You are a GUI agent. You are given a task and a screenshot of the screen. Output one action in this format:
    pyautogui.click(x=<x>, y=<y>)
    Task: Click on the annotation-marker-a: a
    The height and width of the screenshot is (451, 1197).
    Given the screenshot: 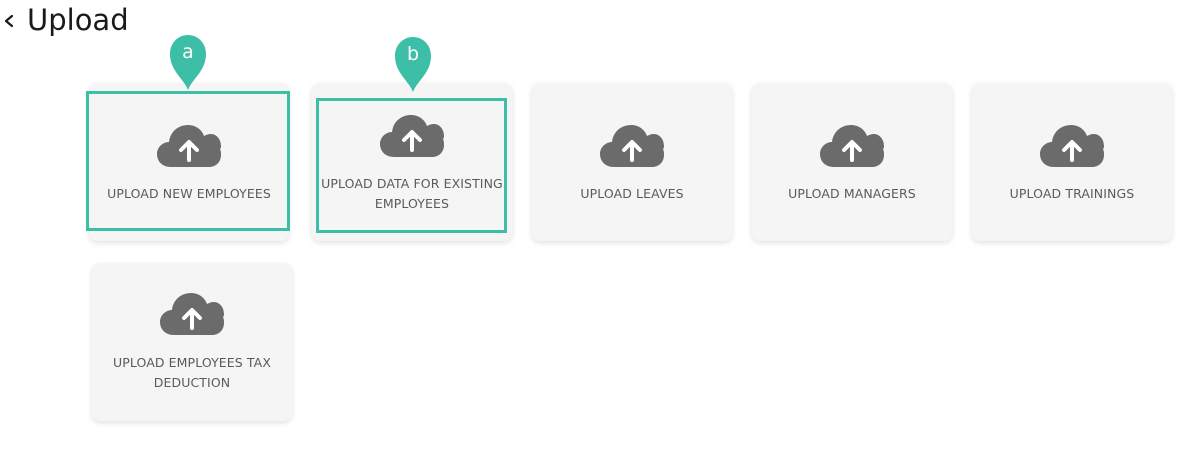 What is the action you would take?
    pyautogui.click(x=188, y=62)
    